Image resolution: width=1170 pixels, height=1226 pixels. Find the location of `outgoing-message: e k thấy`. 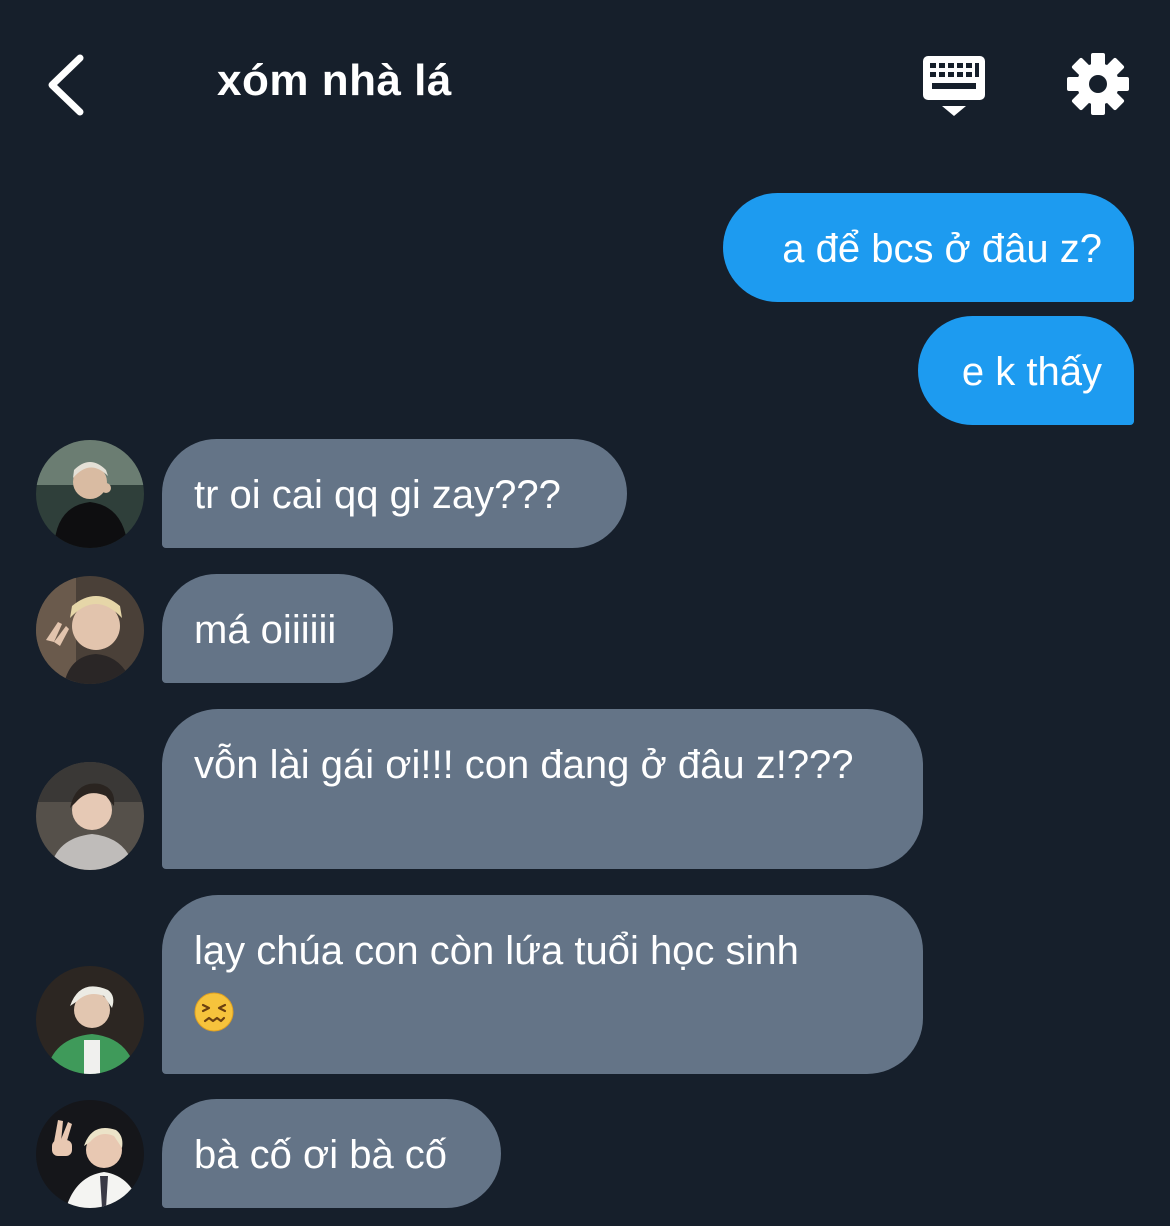

outgoing-message: e k thấy is located at coordinates (1026, 370).